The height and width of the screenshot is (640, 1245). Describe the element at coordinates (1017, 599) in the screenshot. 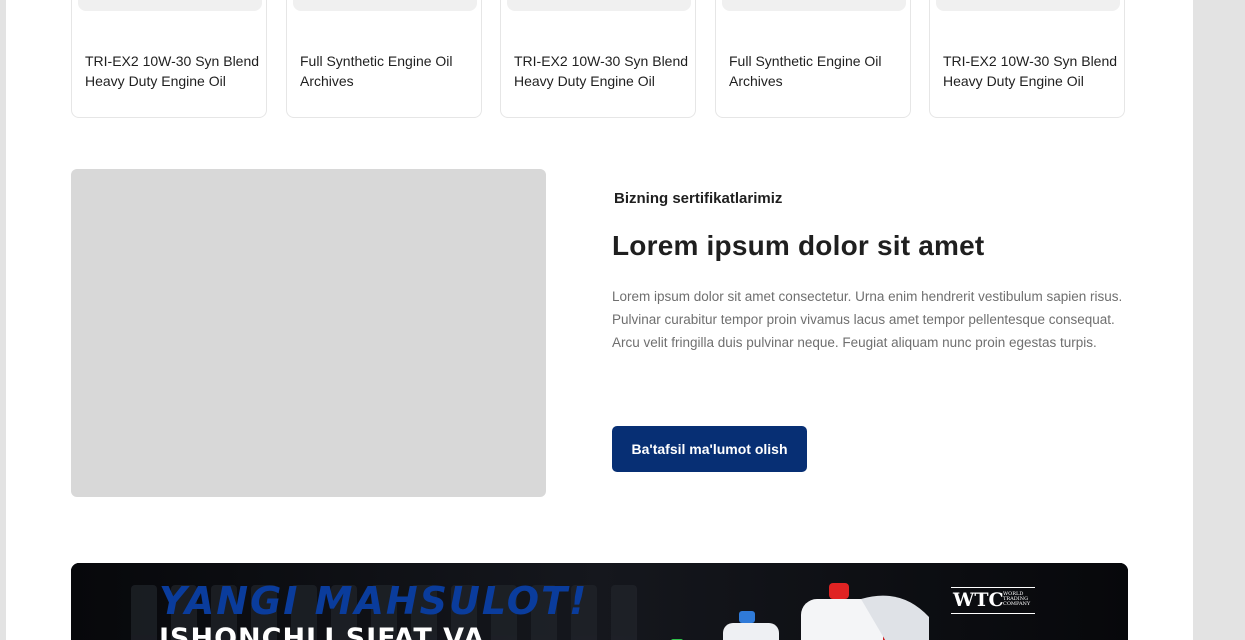

I see `logo-subtitle: WORLD TRADING COMPANY` at that location.